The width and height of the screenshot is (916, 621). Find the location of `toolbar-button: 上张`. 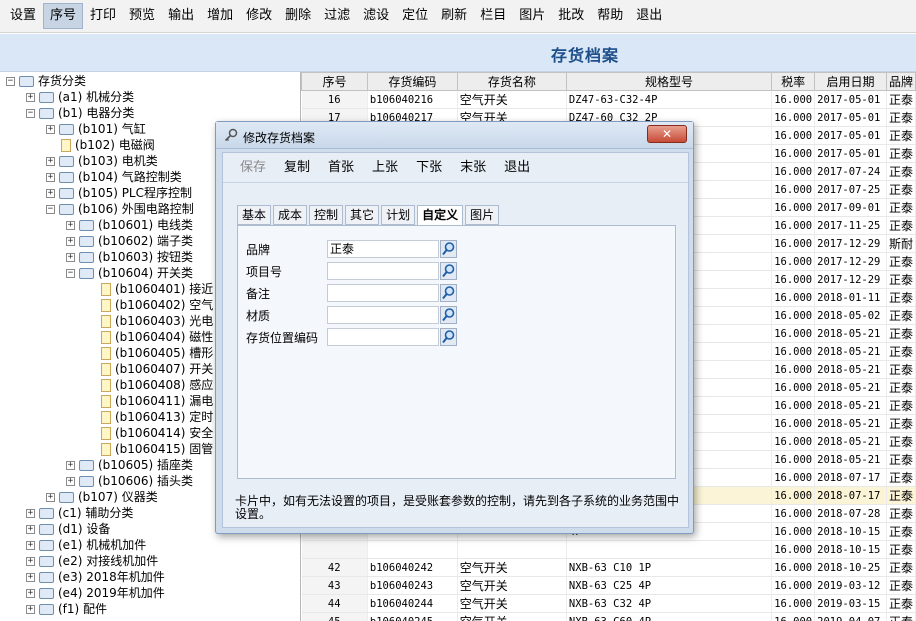

toolbar-button: 上张 is located at coordinates (385, 168).